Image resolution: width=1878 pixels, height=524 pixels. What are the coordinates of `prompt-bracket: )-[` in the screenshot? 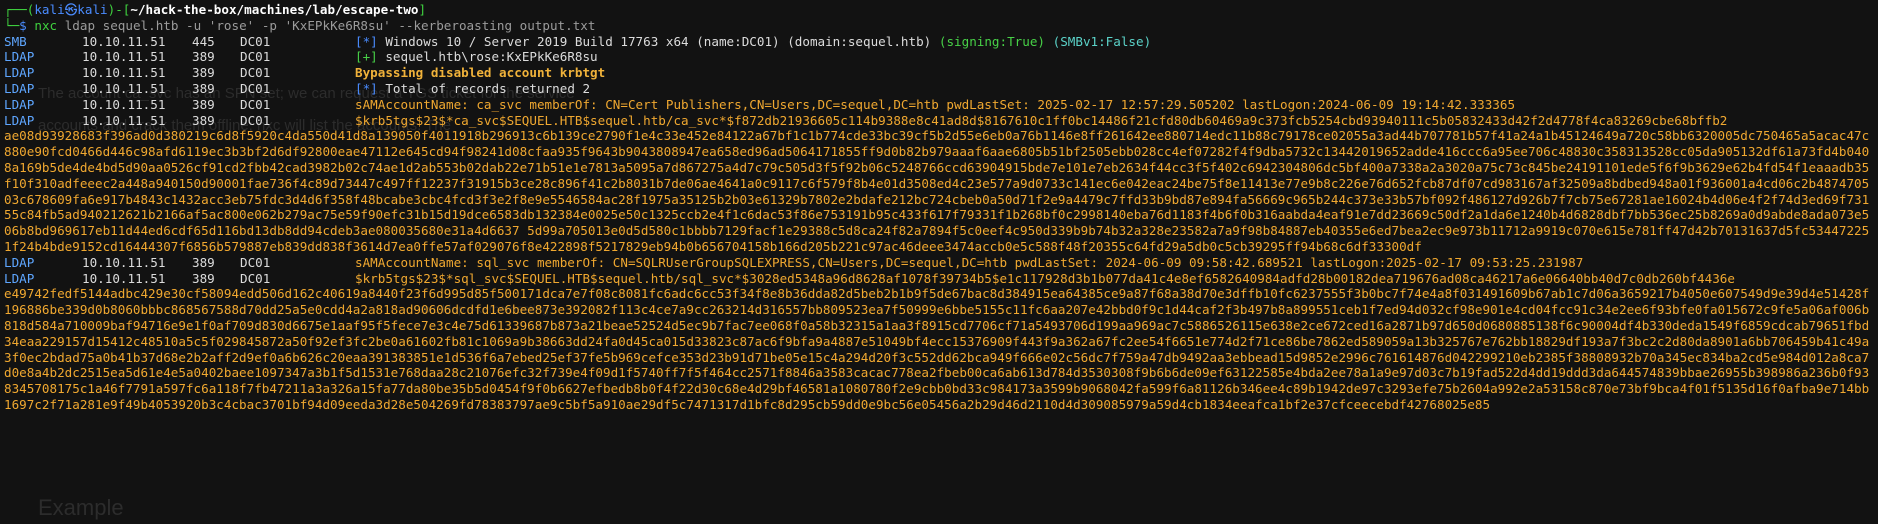 It's located at (119, 9).